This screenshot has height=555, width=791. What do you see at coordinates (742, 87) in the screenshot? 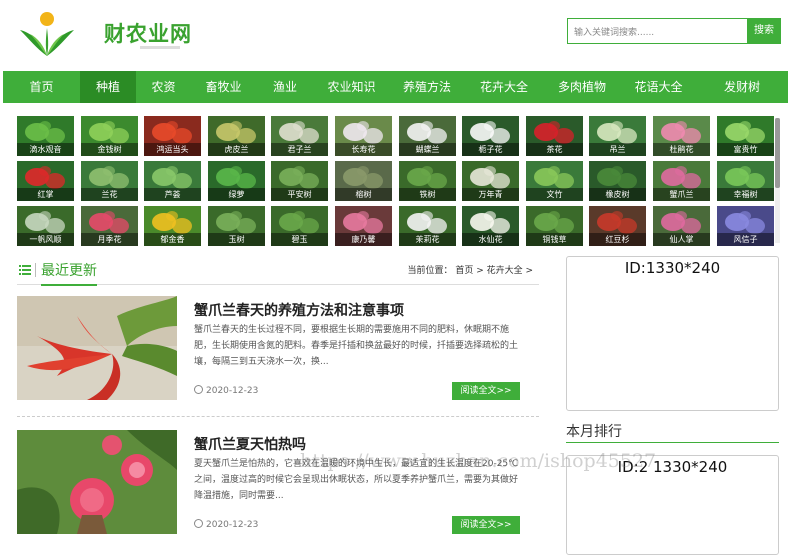
I see `nav-item: 发财树` at bounding box center [742, 87].